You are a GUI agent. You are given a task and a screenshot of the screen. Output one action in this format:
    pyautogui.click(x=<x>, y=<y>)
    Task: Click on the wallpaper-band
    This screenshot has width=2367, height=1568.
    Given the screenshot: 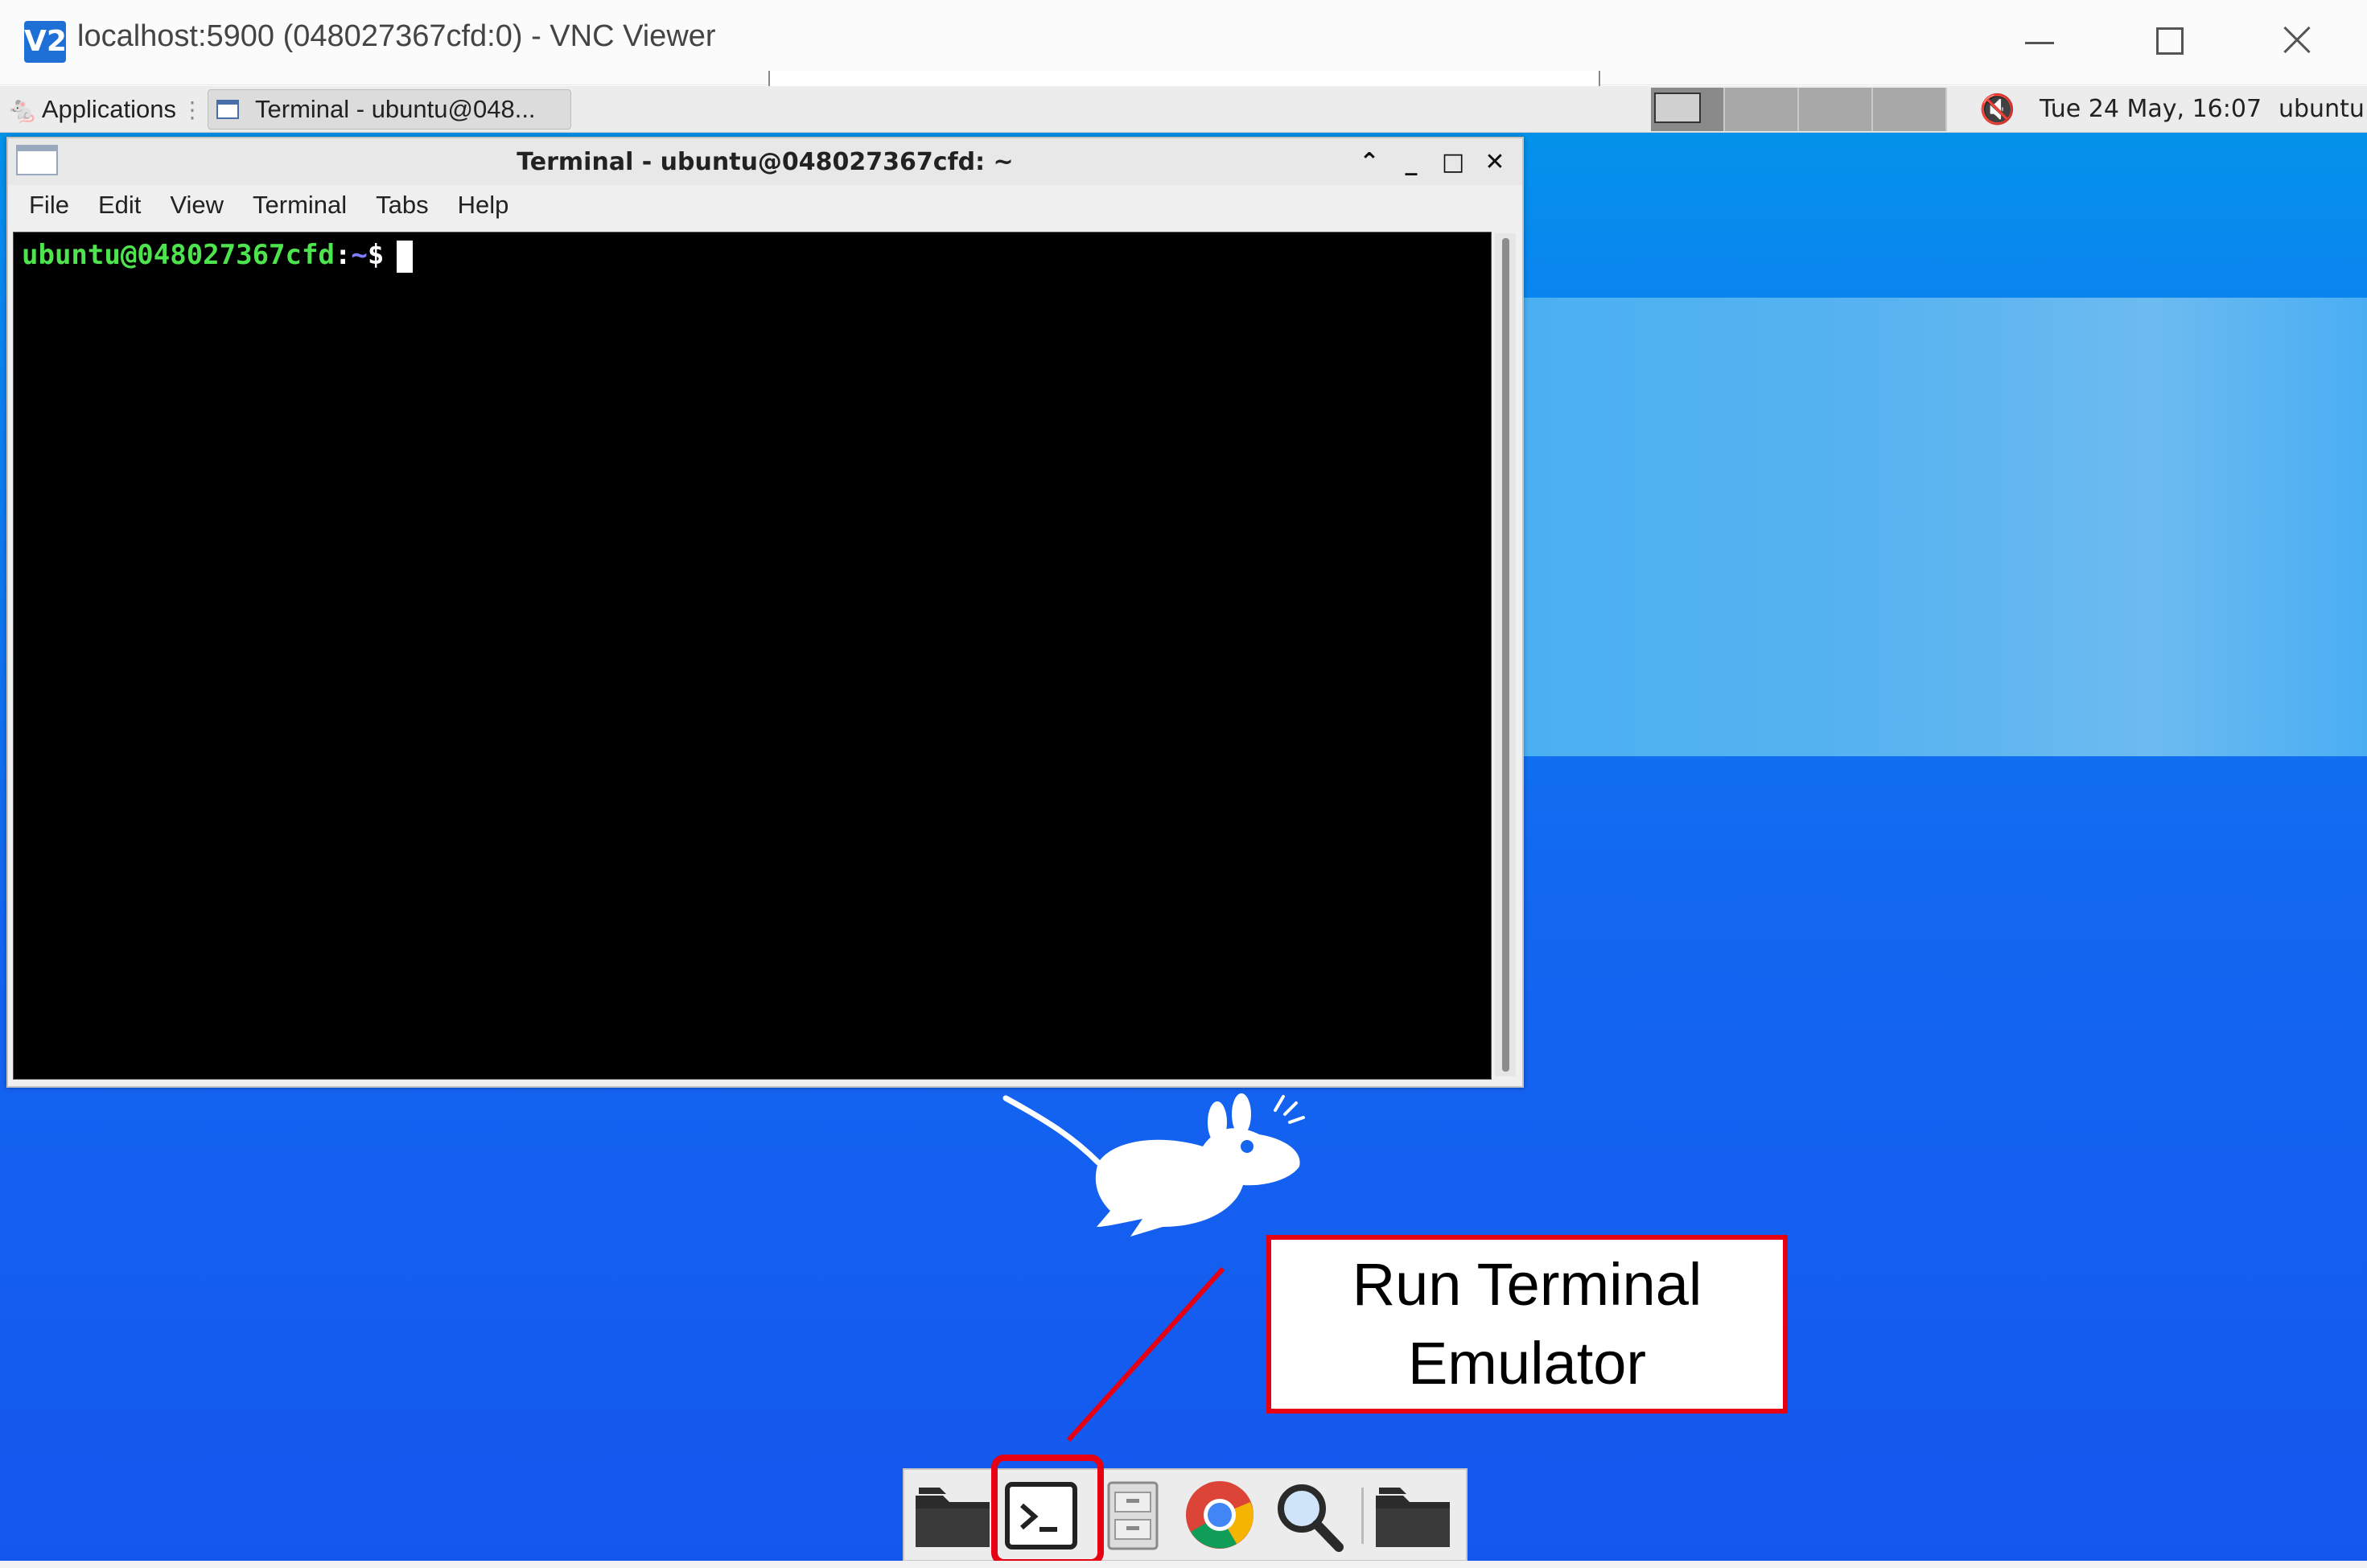 What is the action you would take?
    pyautogui.click(x=1940, y=527)
    